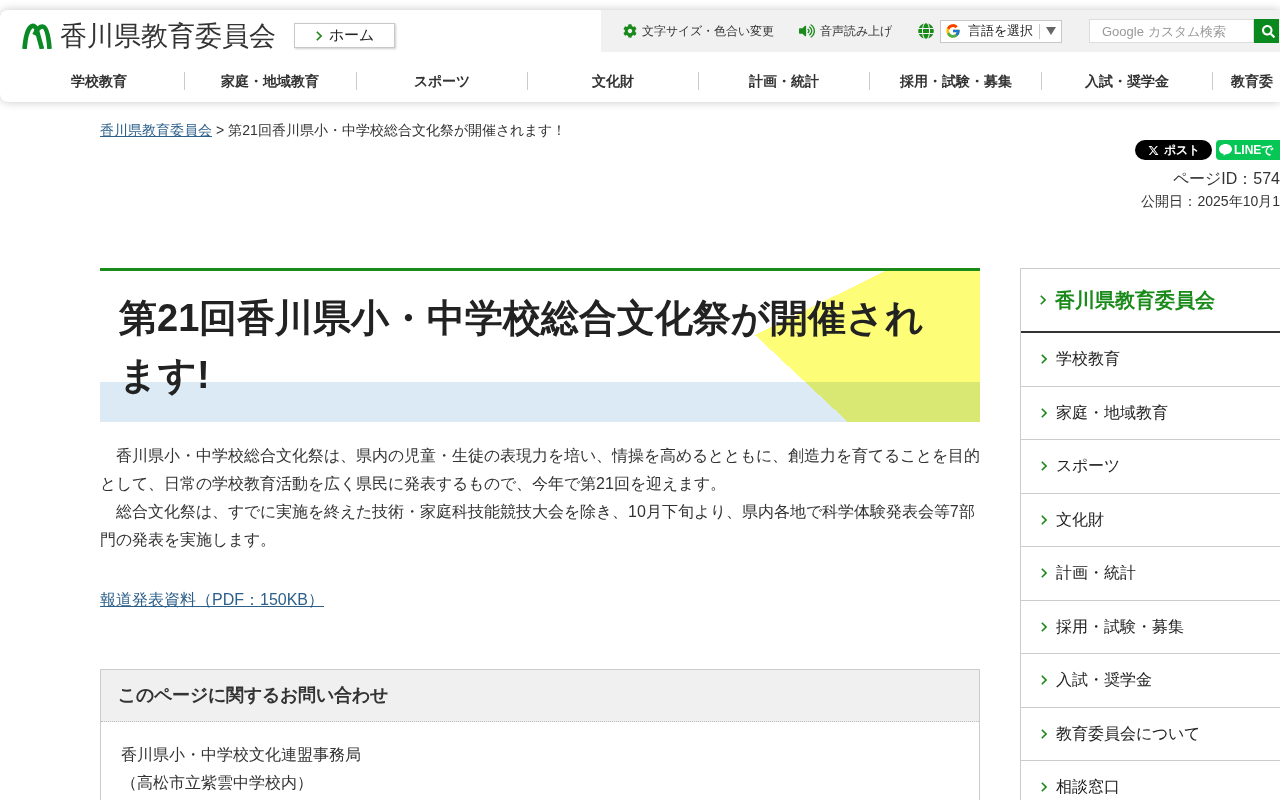 The width and height of the screenshot is (1280, 800). I want to click on search-field: Google カスタム検索, so click(1171, 31).